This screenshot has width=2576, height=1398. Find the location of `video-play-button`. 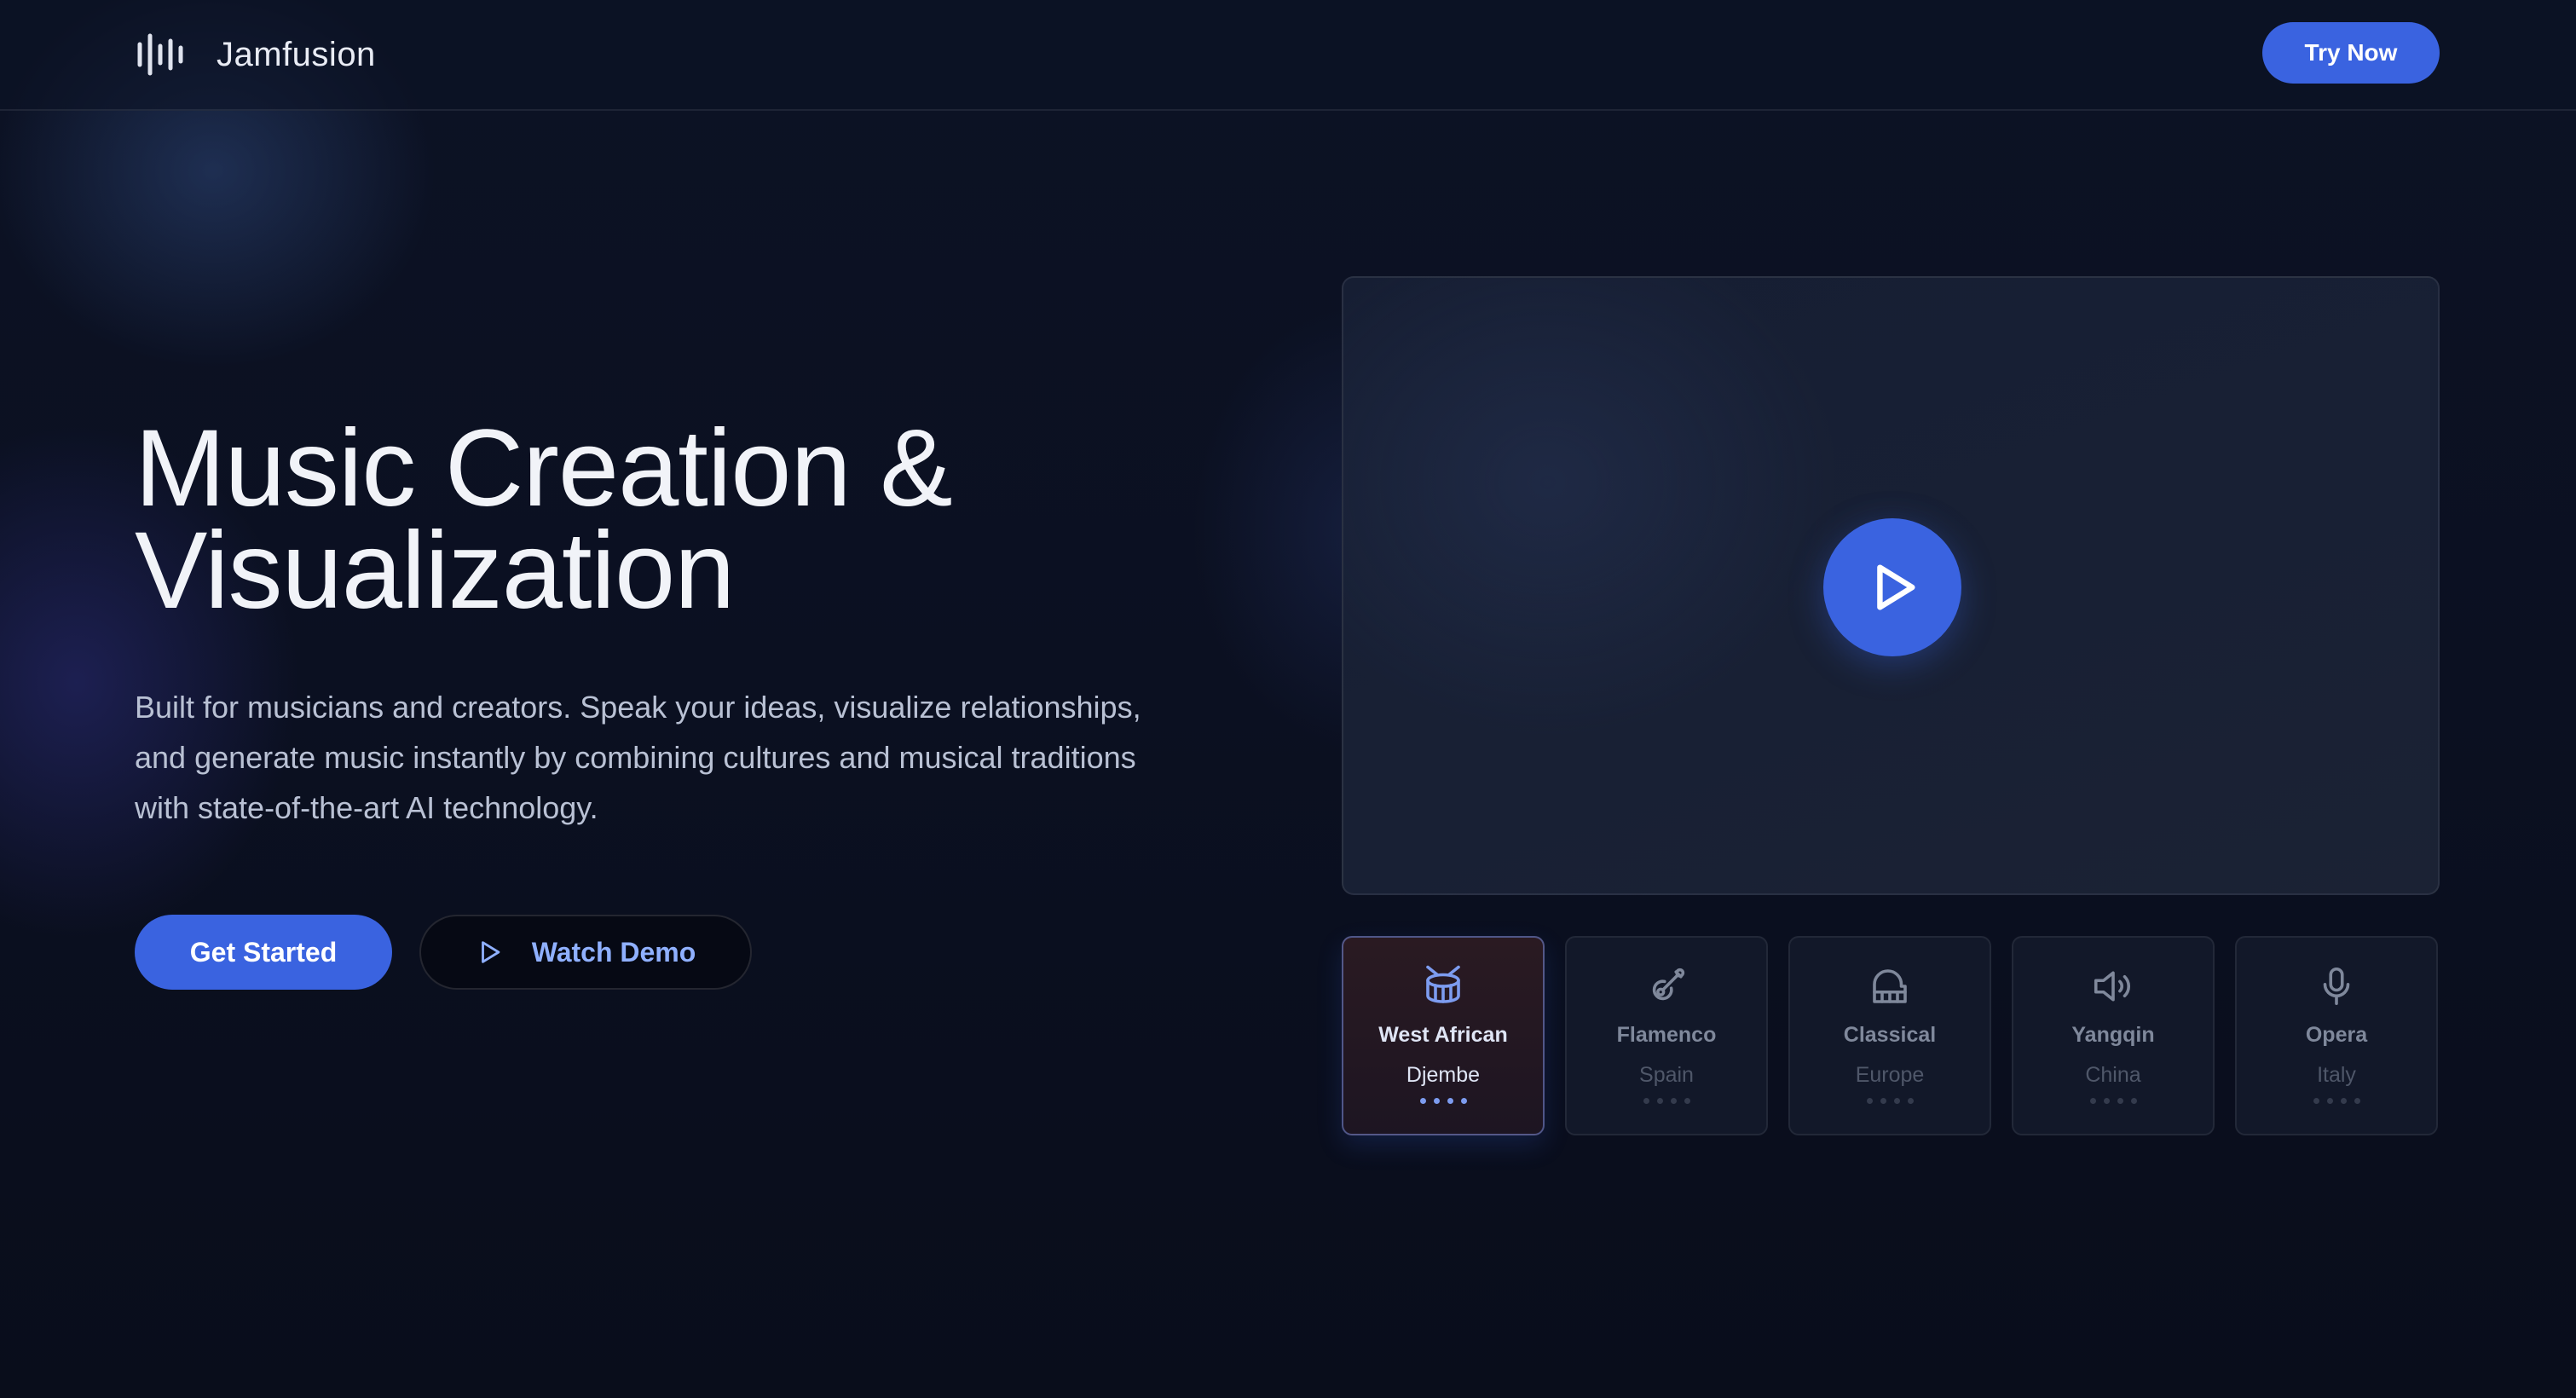

video-play-button is located at coordinates (1892, 587).